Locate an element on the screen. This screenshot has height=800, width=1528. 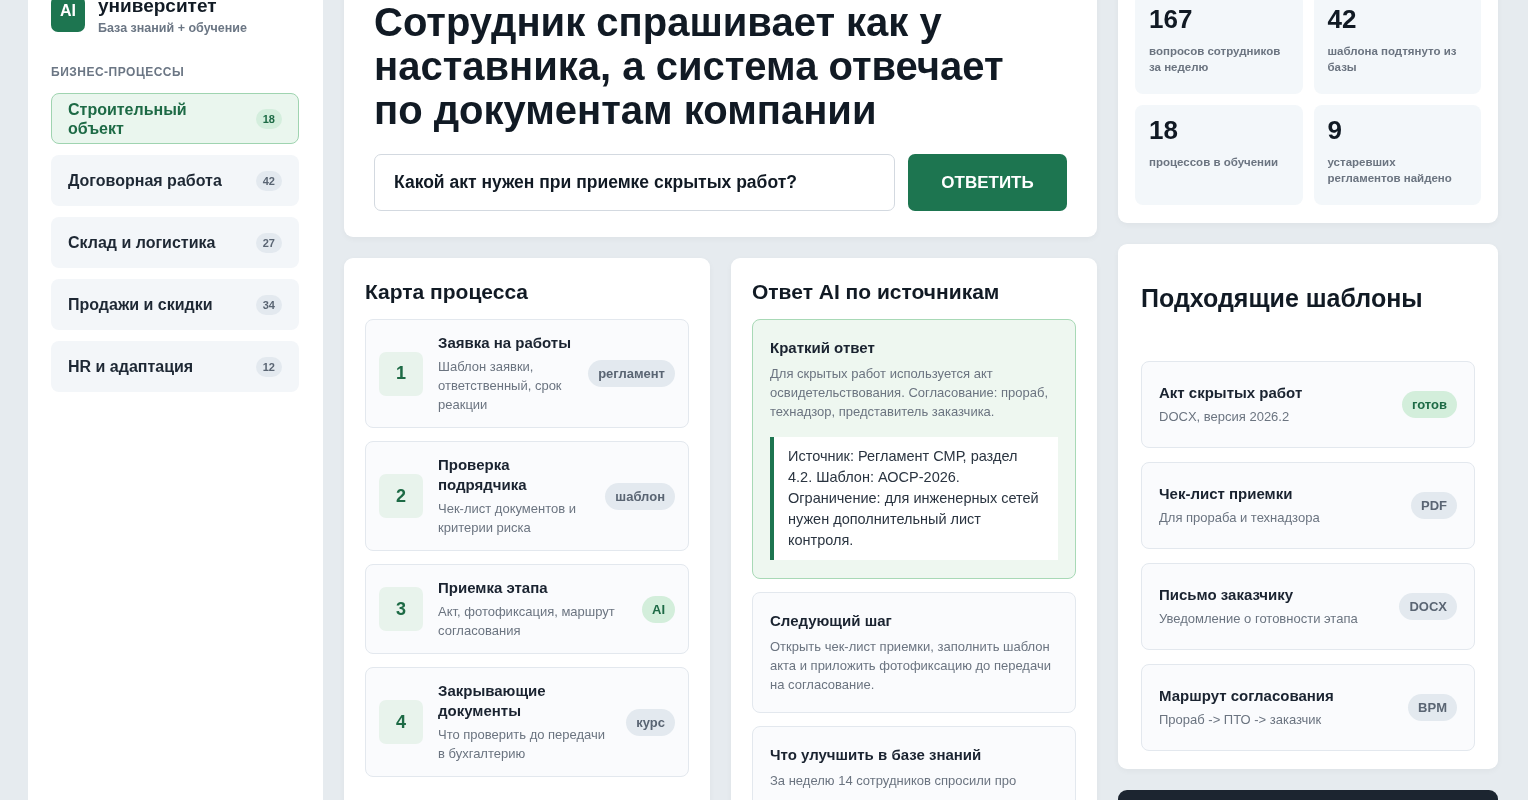
template-item: Маршрут согласования Прораб -> ПТО -> заказчик BPM is located at coordinates (1308, 707).